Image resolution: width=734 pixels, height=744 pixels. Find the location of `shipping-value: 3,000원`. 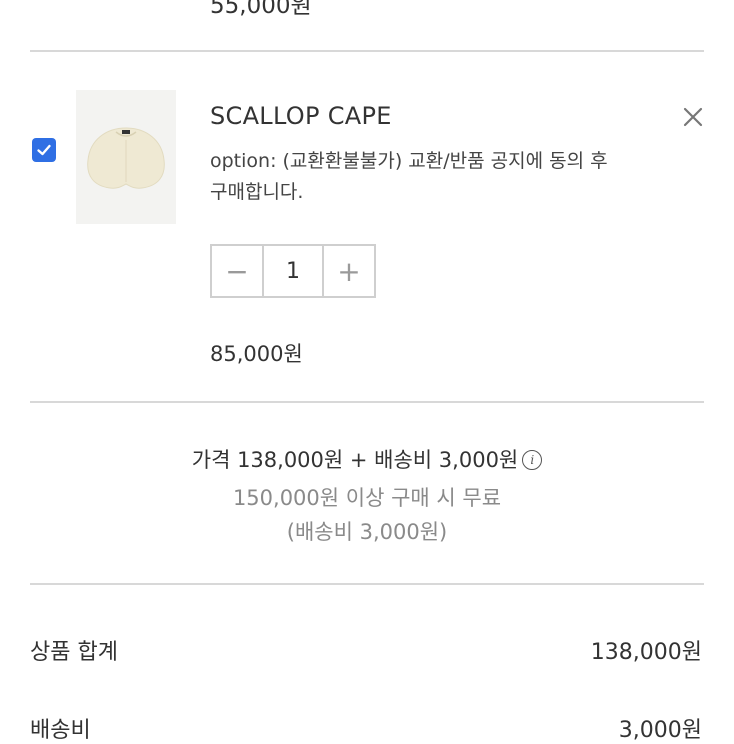

shipping-value: 3,000원 is located at coordinates (660, 730).